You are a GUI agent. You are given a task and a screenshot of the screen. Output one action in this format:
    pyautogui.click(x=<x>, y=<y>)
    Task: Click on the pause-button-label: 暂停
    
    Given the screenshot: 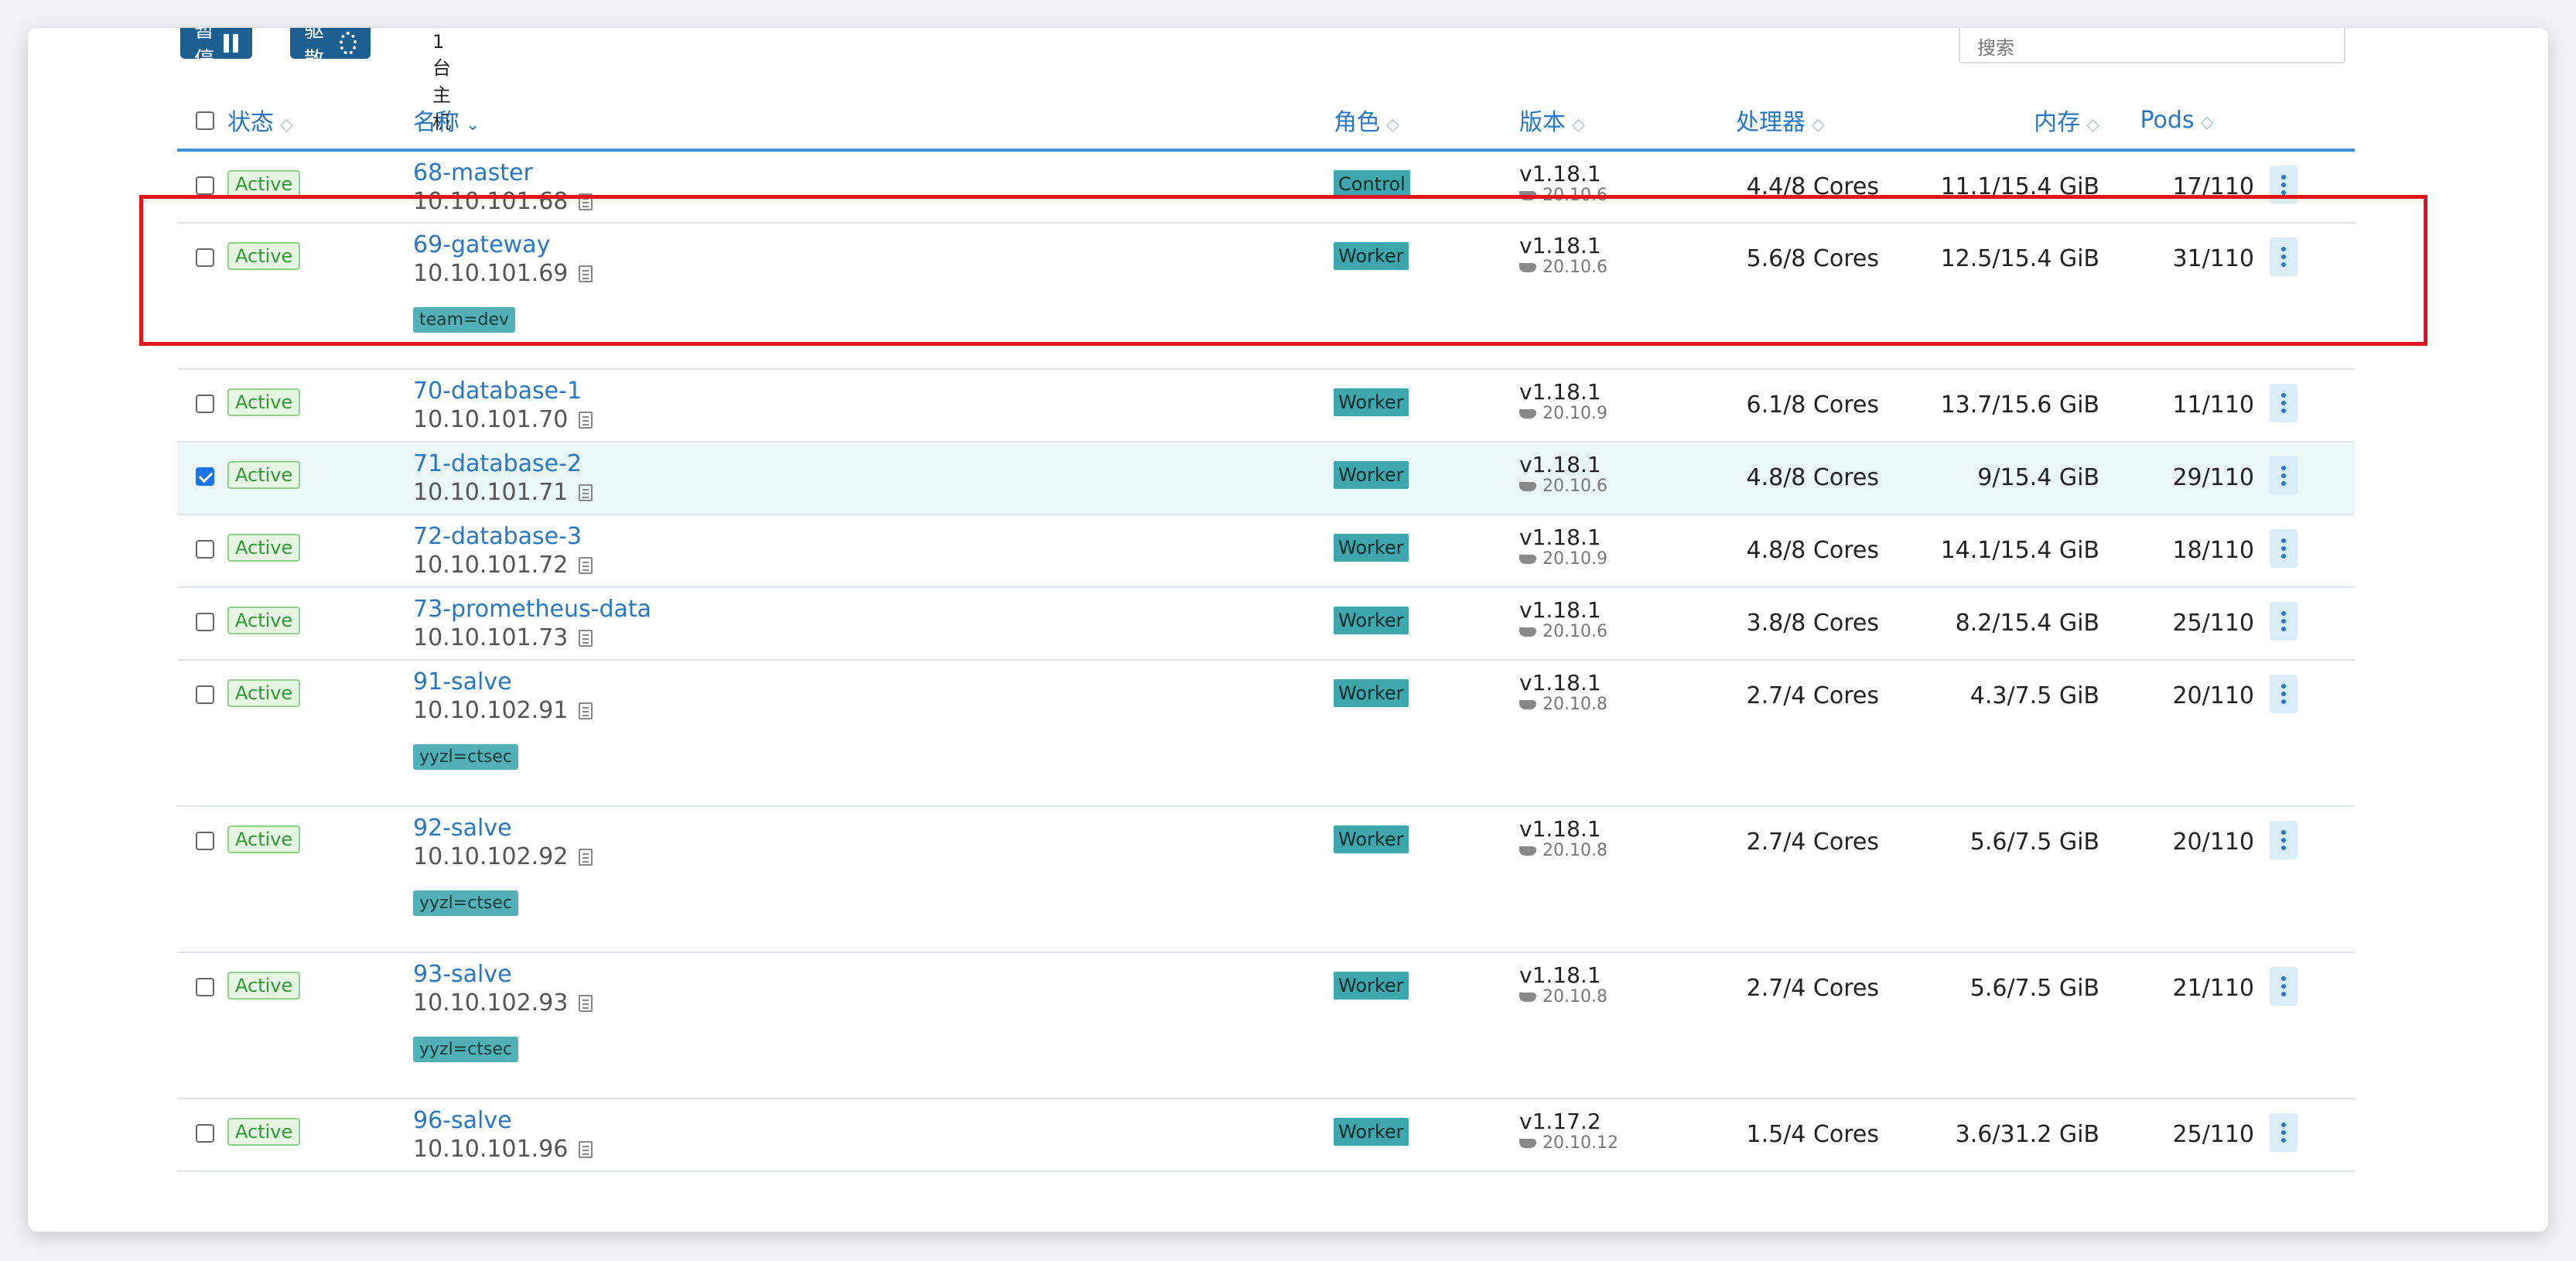 What is the action you would take?
    pyautogui.click(x=204, y=49)
    